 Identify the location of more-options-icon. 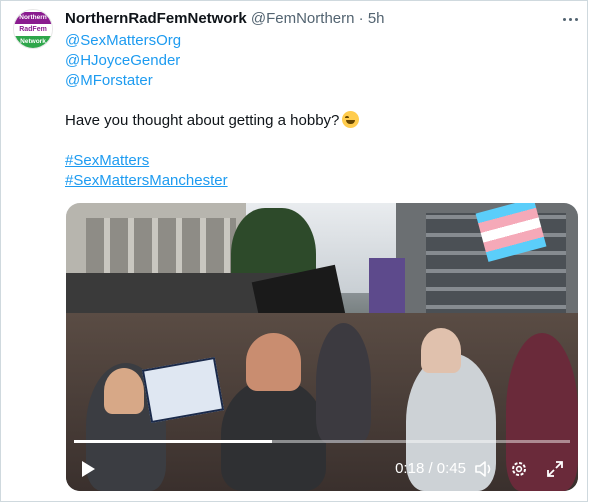
(570, 19).